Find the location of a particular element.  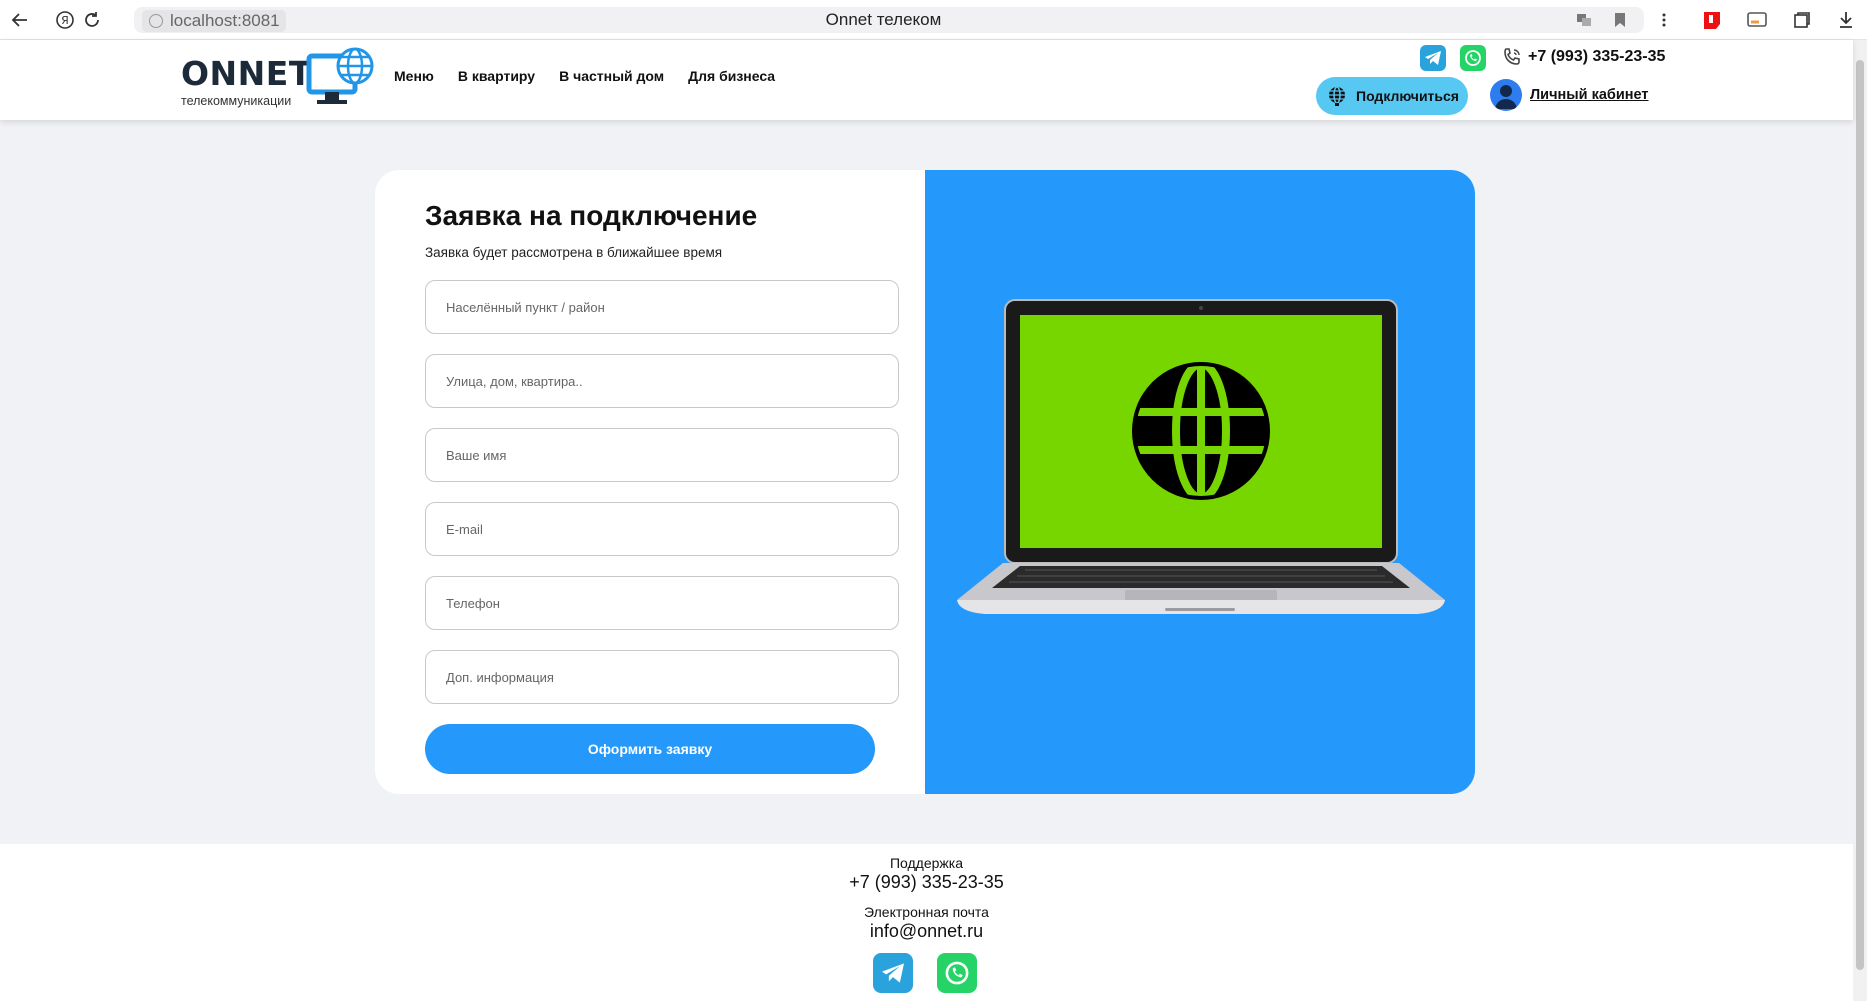

menu-dots-icon is located at coordinates (1664, 20).